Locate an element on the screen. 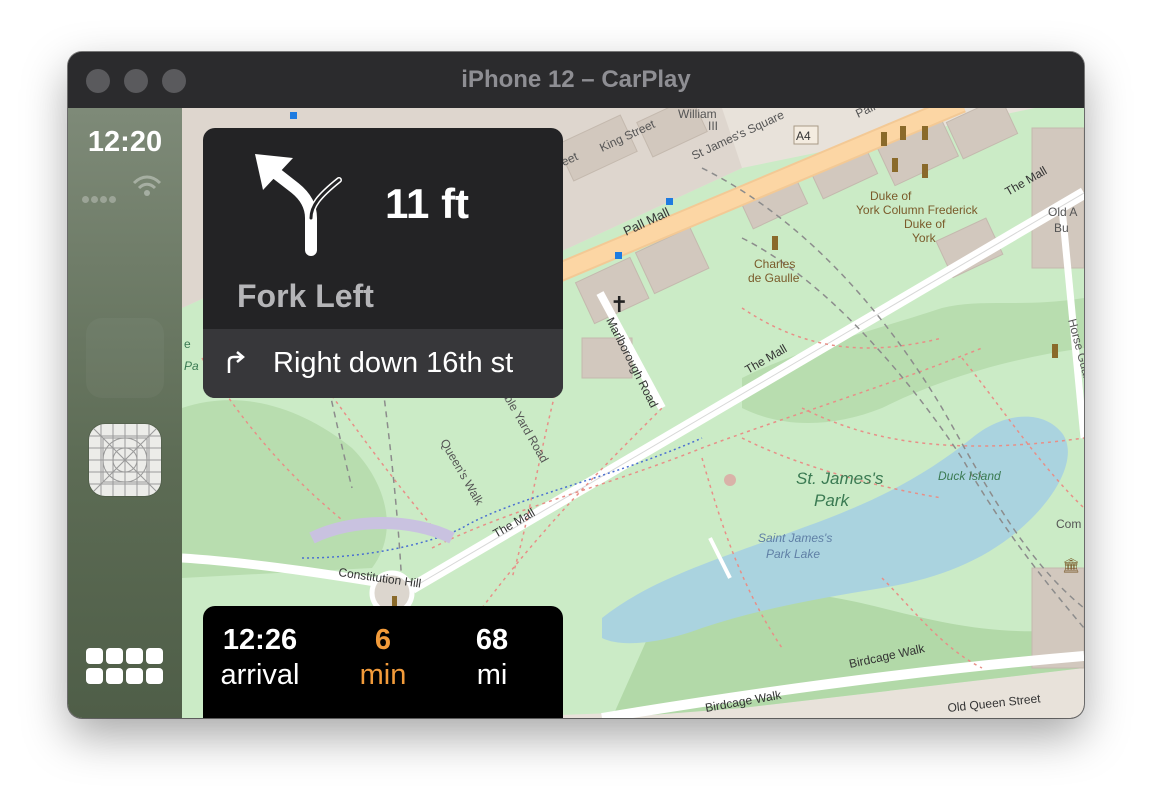 The width and height of the screenshot is (1152, 802). maps-app-icon is located at coordinates (125, 460).